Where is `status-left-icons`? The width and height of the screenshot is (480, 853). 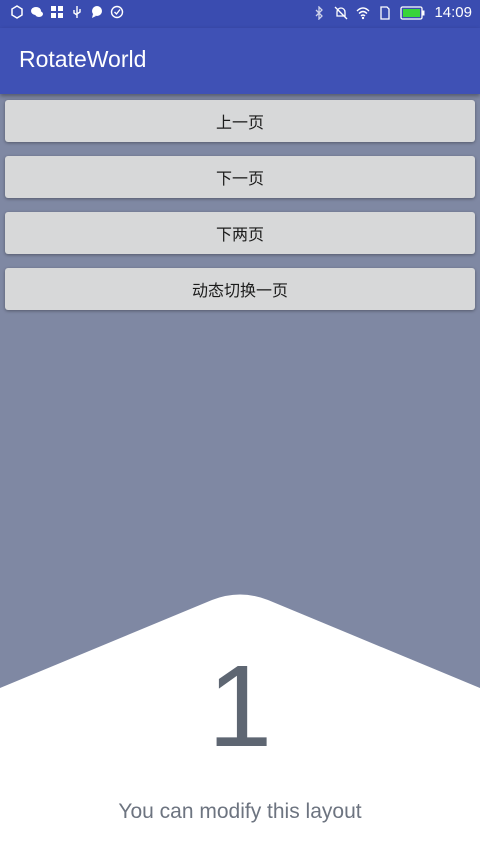 status-left-icons is located at coordinates (67, 12).